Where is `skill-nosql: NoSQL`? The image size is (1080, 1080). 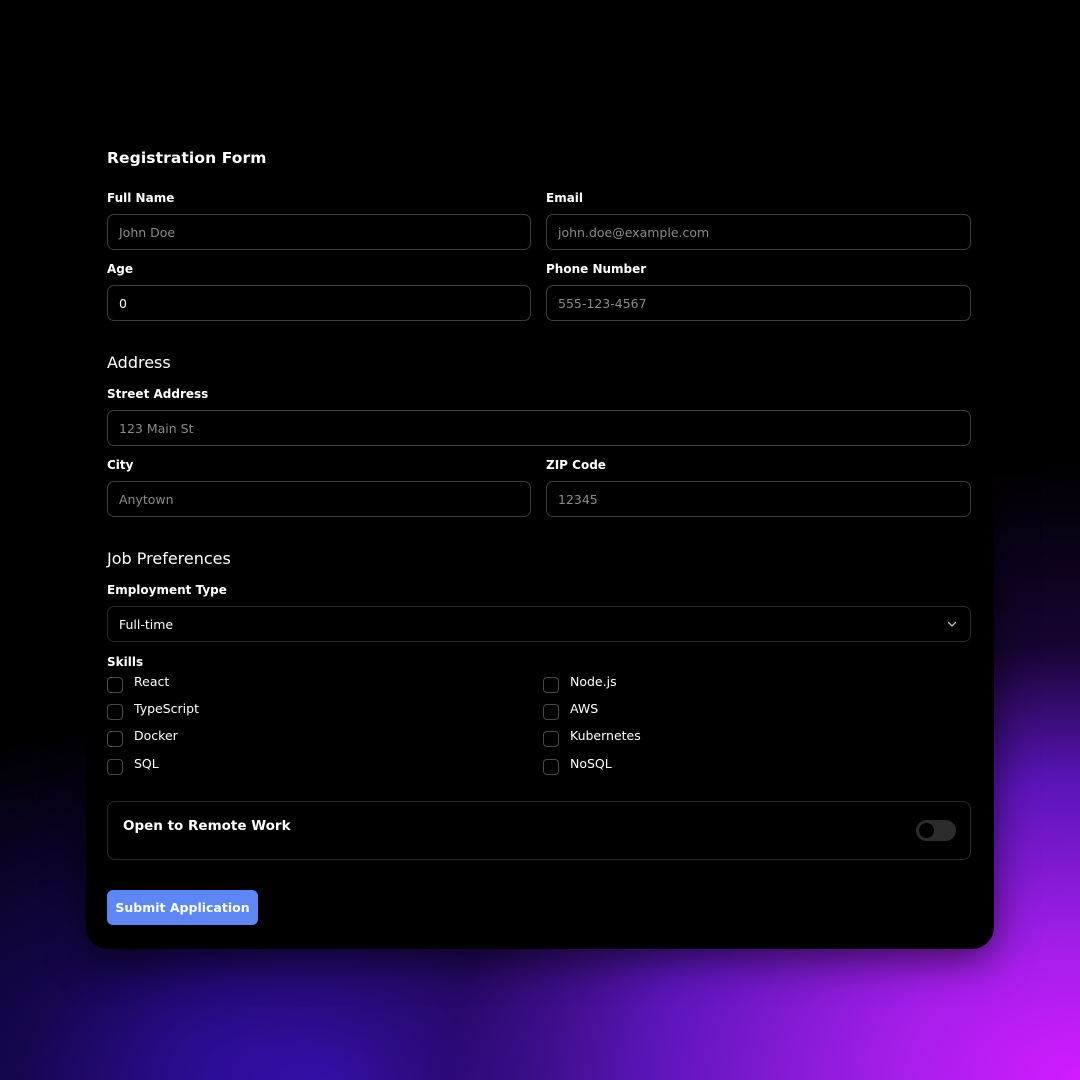
skill-nosql: NoSQL is located at coordinates (577, 765).